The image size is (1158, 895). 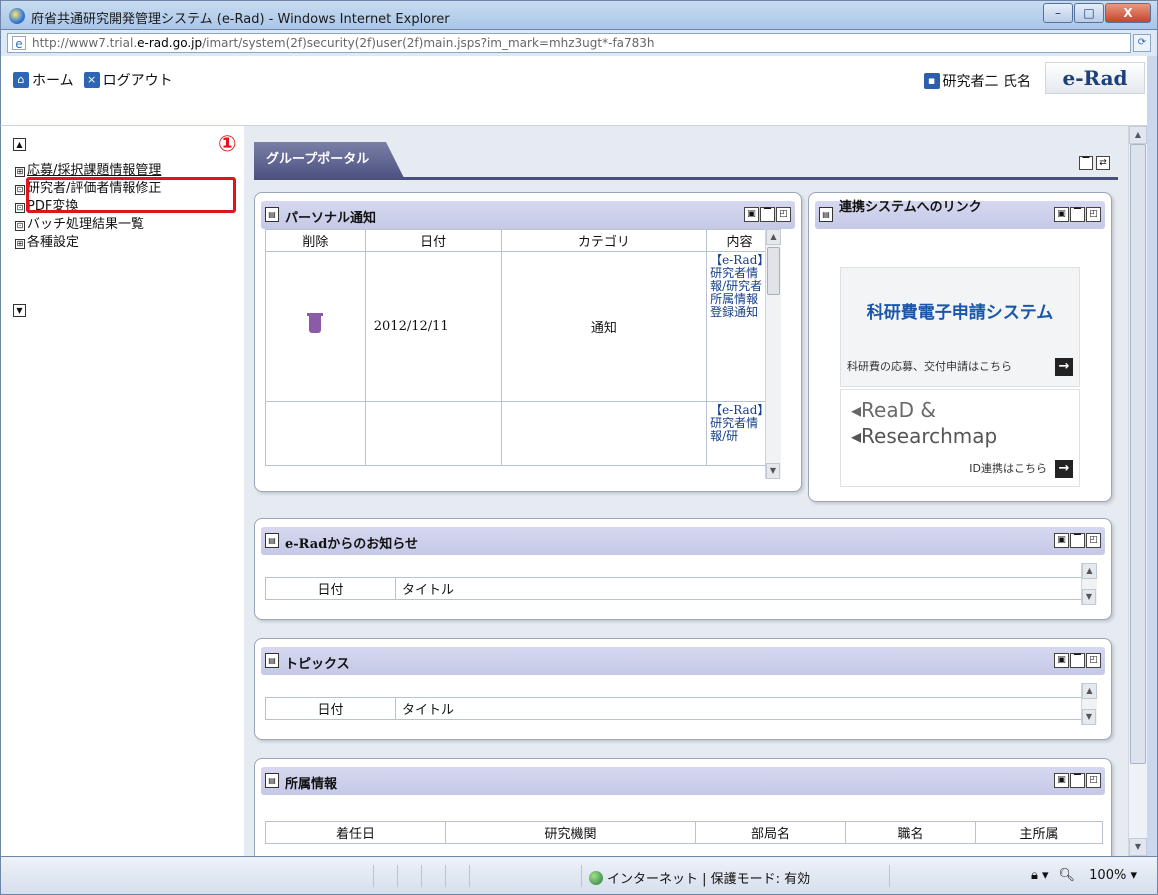 I want to click on panel-header: ▤ e-Radからのお知らせ ▣ ▔ ◰, so click(x=683, y=541).